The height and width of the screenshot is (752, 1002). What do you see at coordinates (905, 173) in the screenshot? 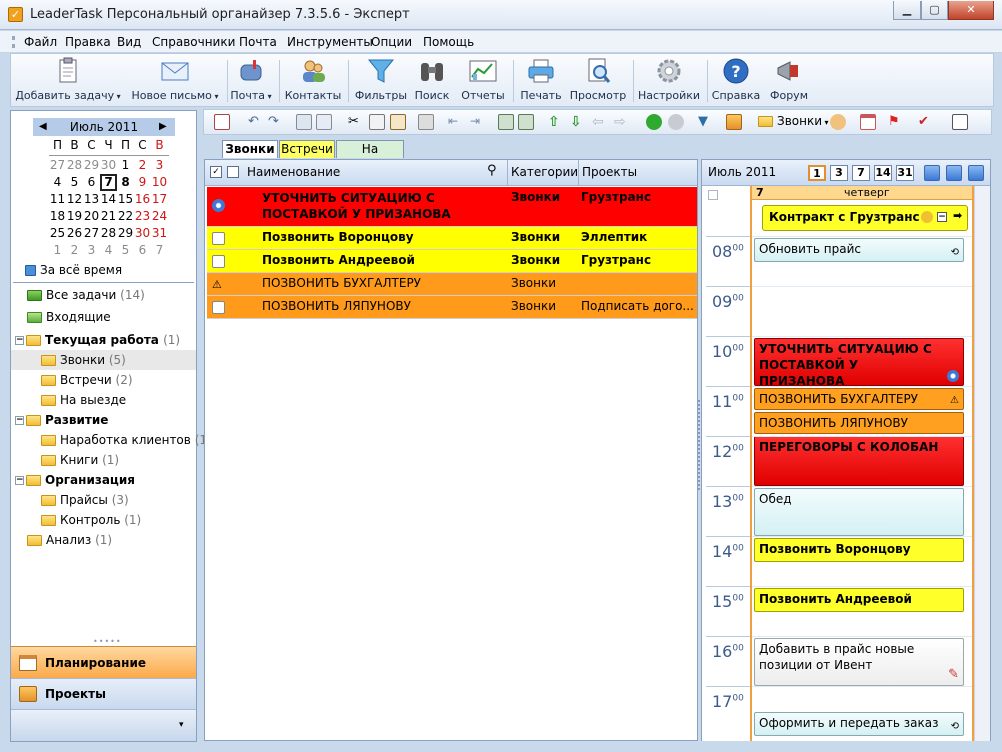
I see `view-31-days: 31` at bounding box center [905, 173].